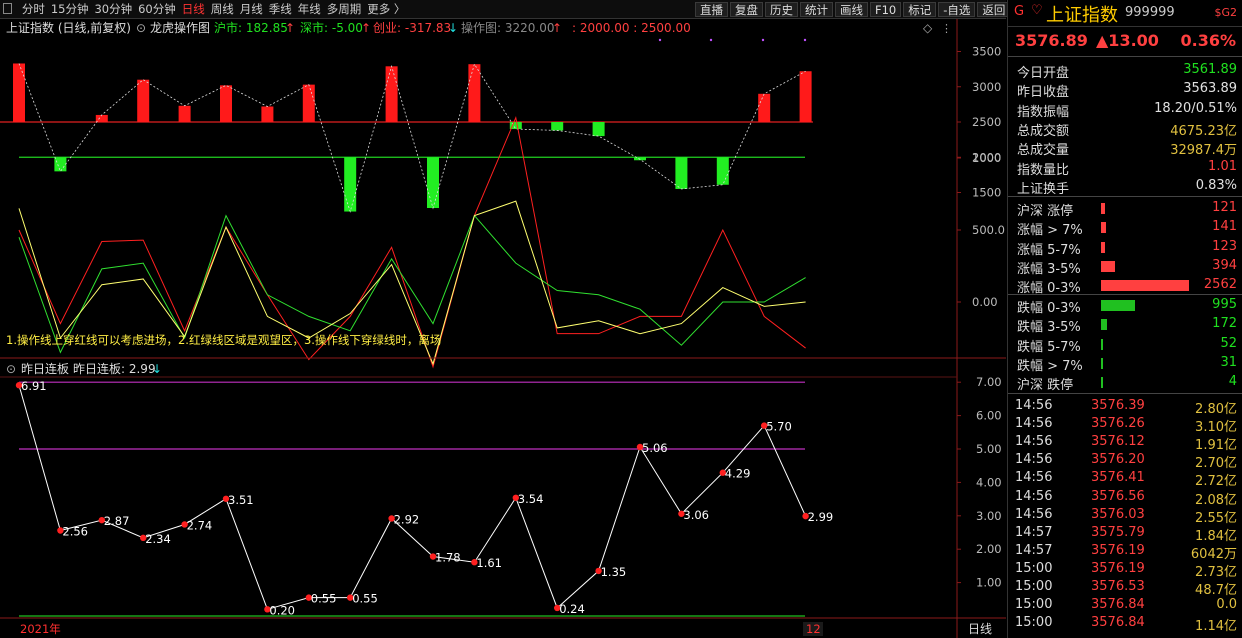  I want to click on toolbar-button-1: 复盘, so click(746, 9).